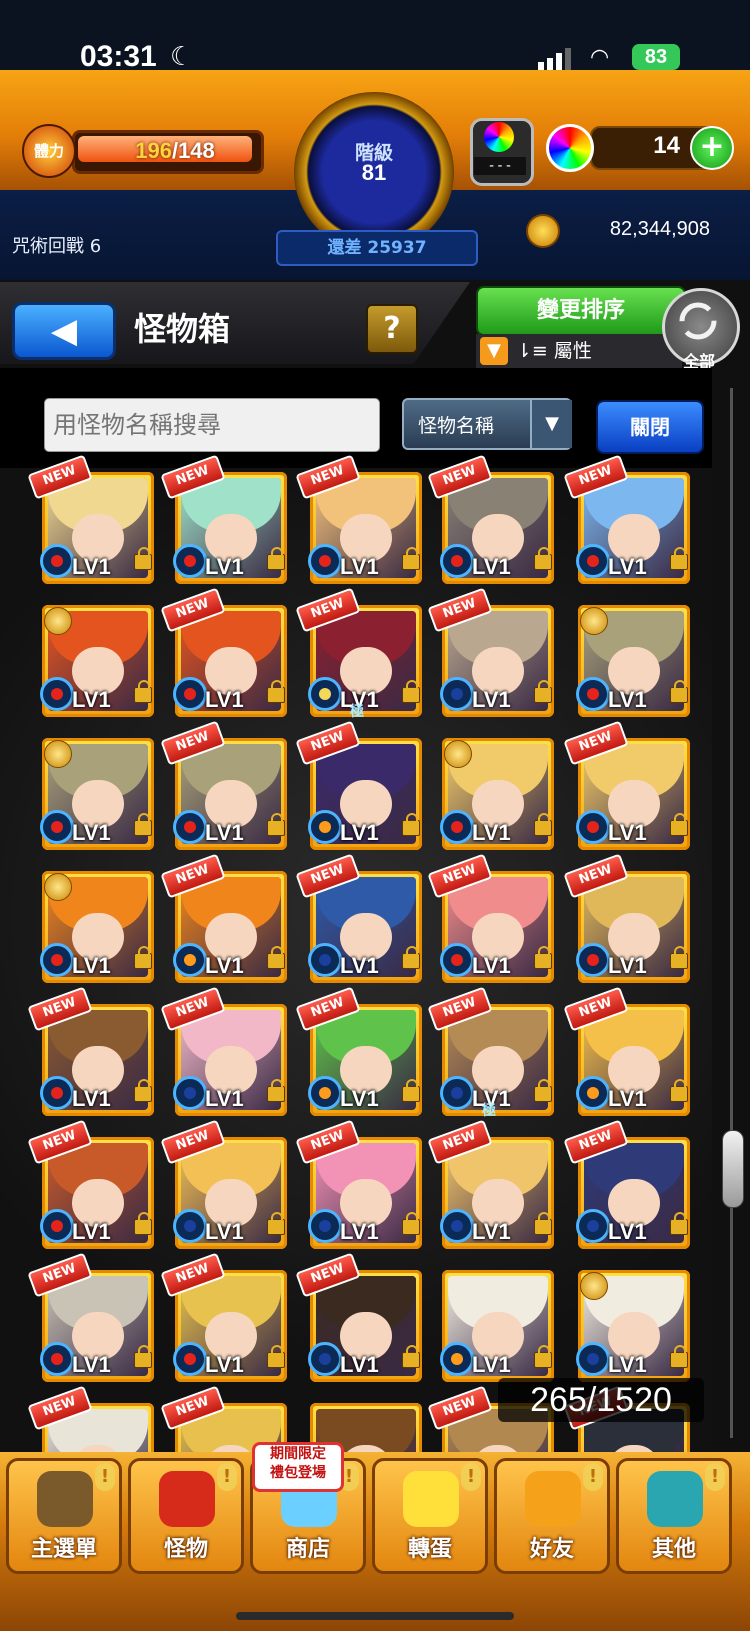 The image size is (750, 1631). What do you see at coordinates (374, 172) in the screenshot?
I see `rank-value: 81` at bounding box center [374, 172].